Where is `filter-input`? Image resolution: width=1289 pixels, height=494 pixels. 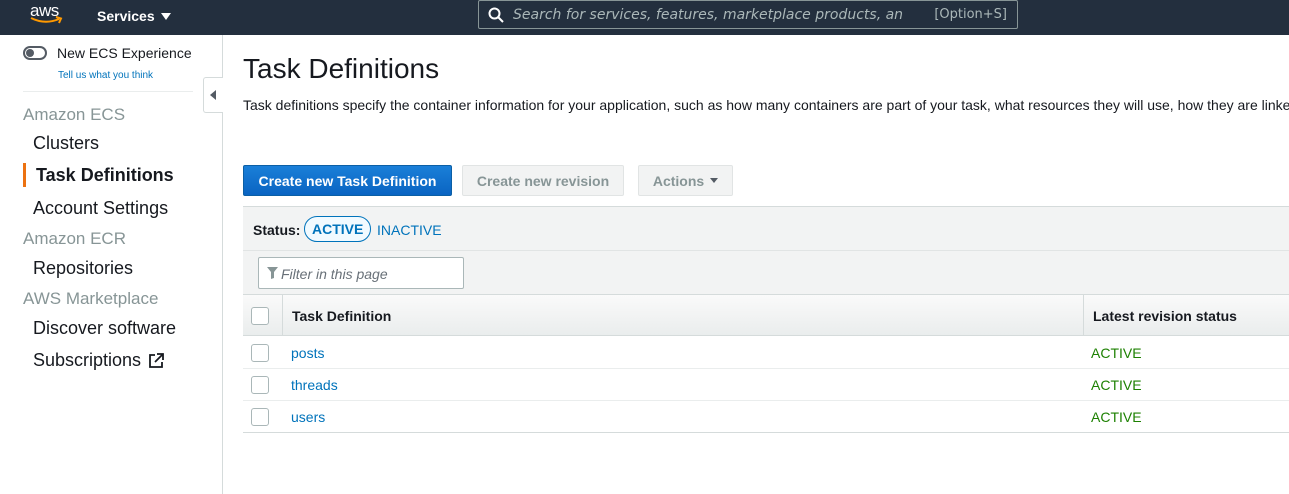 filter-input is located at coordinates (368, 274).